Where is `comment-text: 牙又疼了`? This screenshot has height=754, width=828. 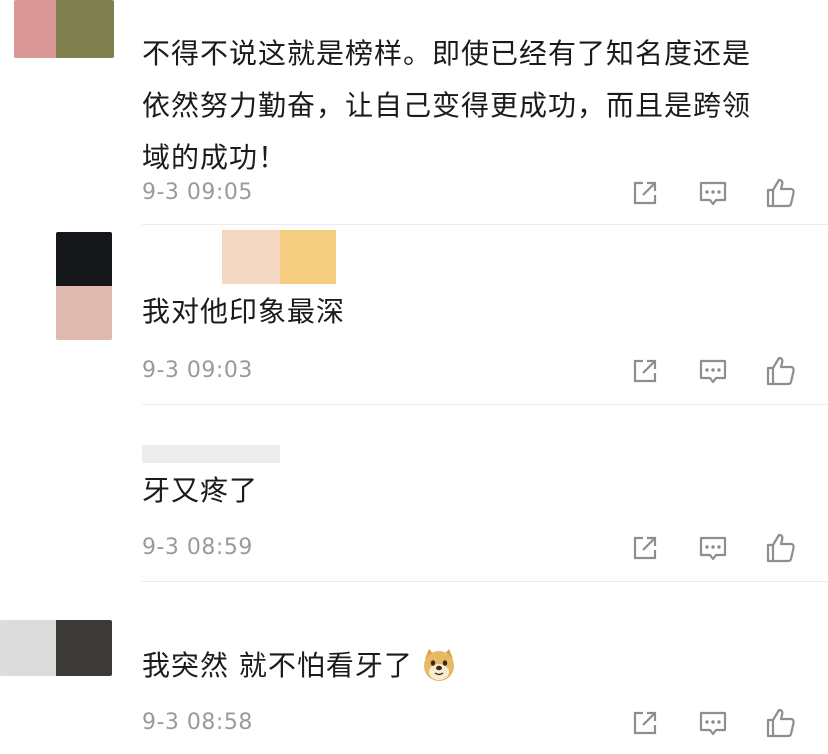
comment-text: 牙又疼了 is located at coordinates (200, 490).